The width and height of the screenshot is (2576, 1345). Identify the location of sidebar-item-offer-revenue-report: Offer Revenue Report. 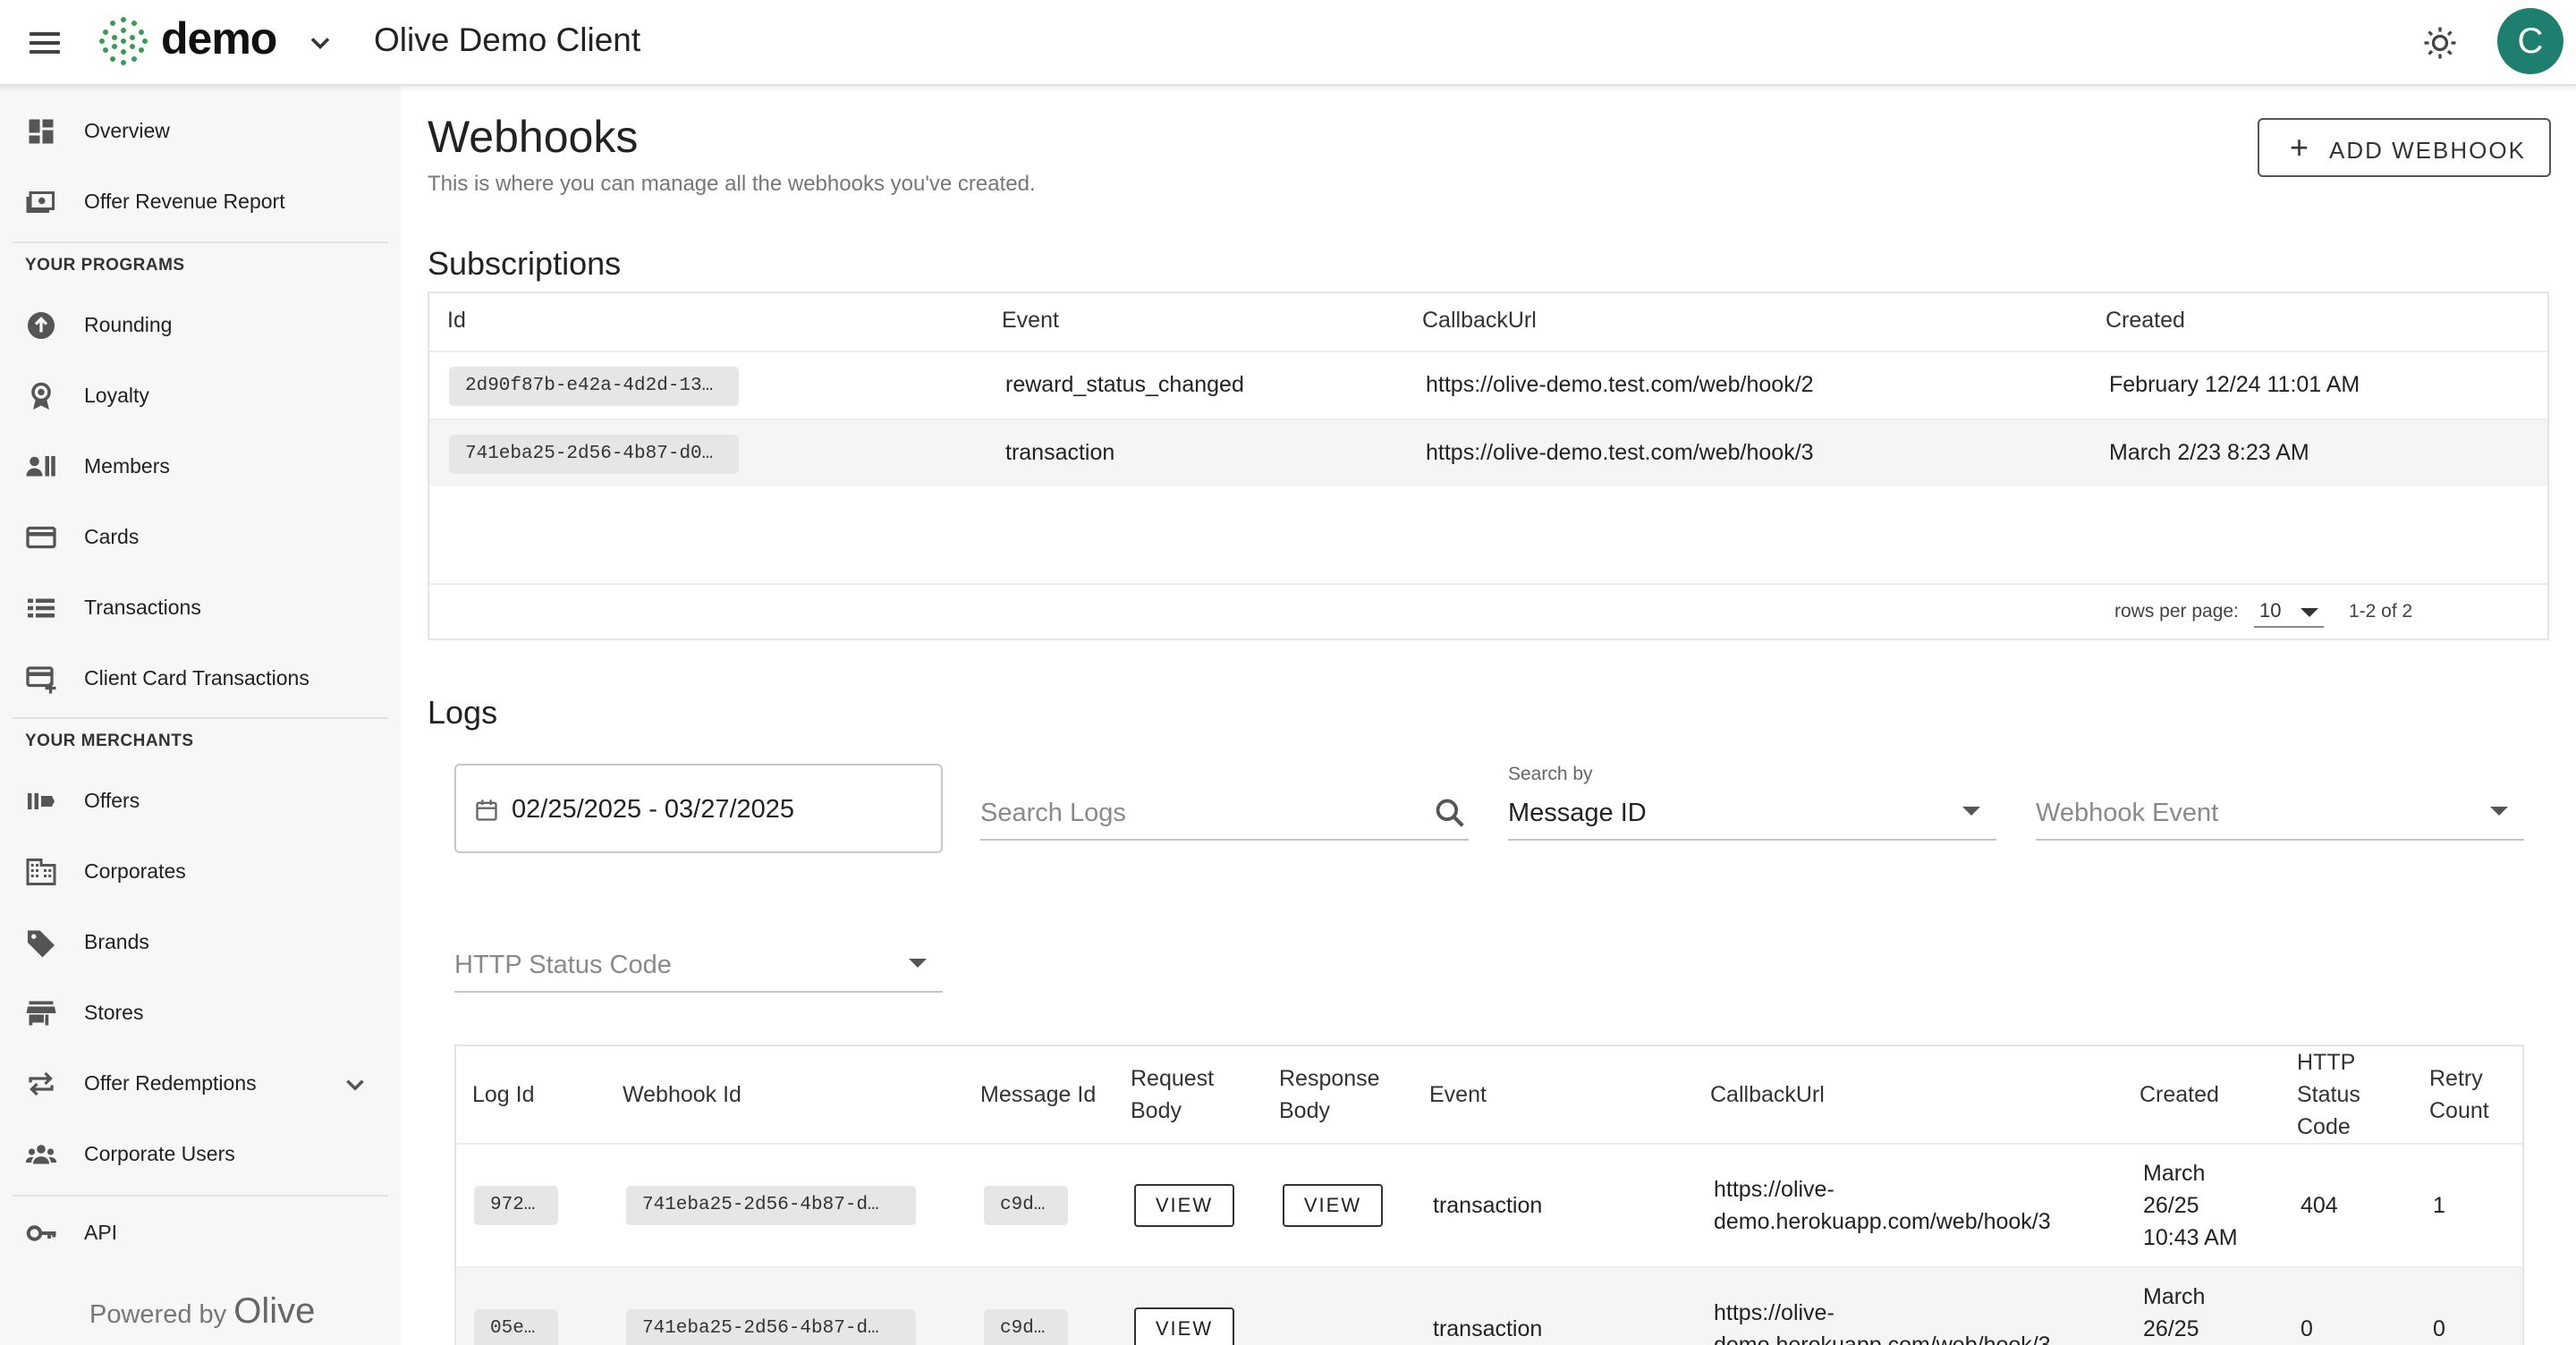
(200, 202).